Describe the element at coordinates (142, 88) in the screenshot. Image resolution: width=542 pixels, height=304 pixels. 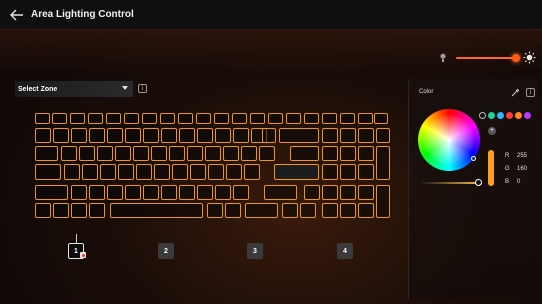
I see `info-icon: i` at that location.